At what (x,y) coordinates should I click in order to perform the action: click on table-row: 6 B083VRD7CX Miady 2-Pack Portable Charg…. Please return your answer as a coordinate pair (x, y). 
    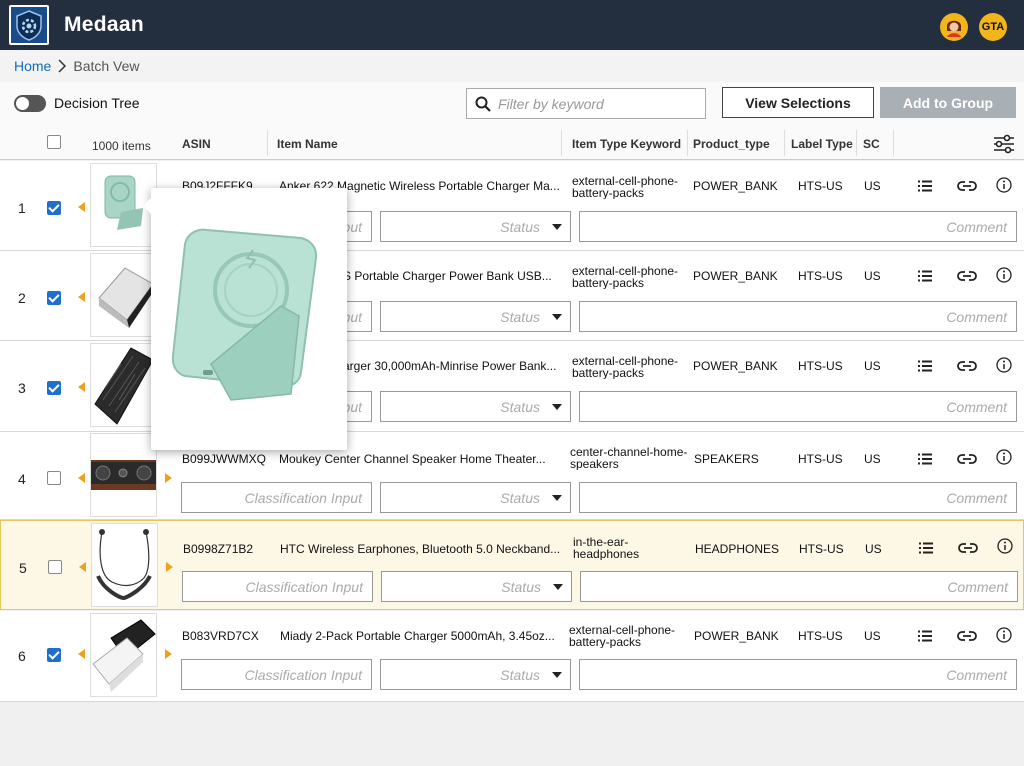
    Looking at the image, I should click on (512, 656).